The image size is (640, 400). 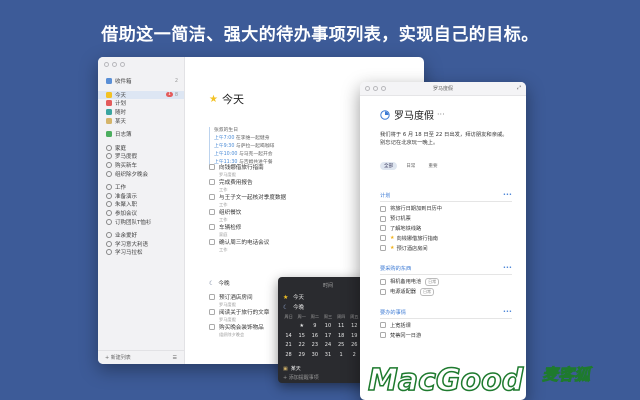 What do you see at coordinates (410, 166) in the screenshot?
I see `tag-filter: 日常` at bounding box center [410, 166].